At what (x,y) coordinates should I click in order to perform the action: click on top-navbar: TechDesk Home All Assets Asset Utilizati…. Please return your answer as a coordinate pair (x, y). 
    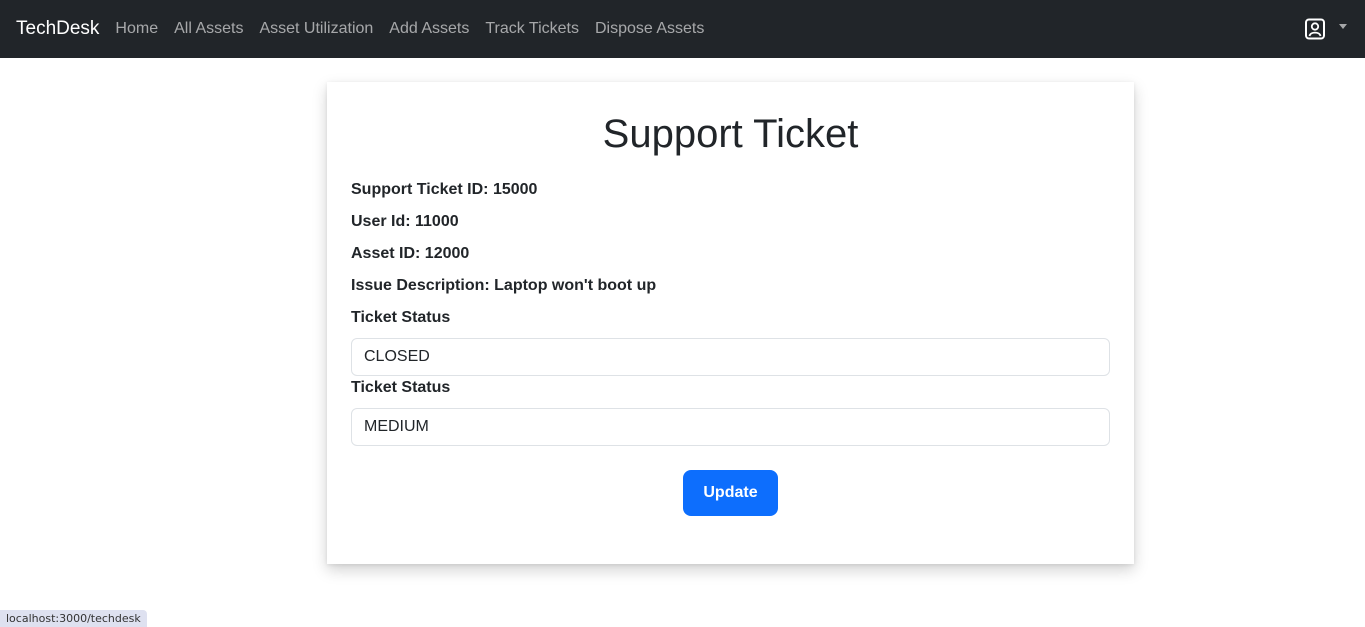
    Looking at the image, I should click on (682, 29).